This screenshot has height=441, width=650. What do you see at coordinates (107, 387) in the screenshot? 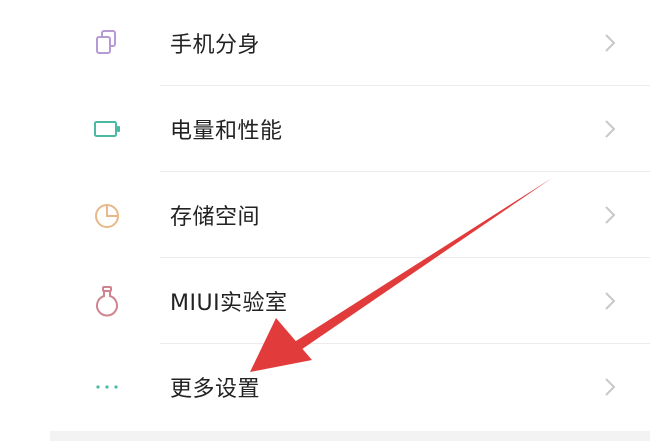
I see `more-dots-icon` at bounding box center [107, 387].